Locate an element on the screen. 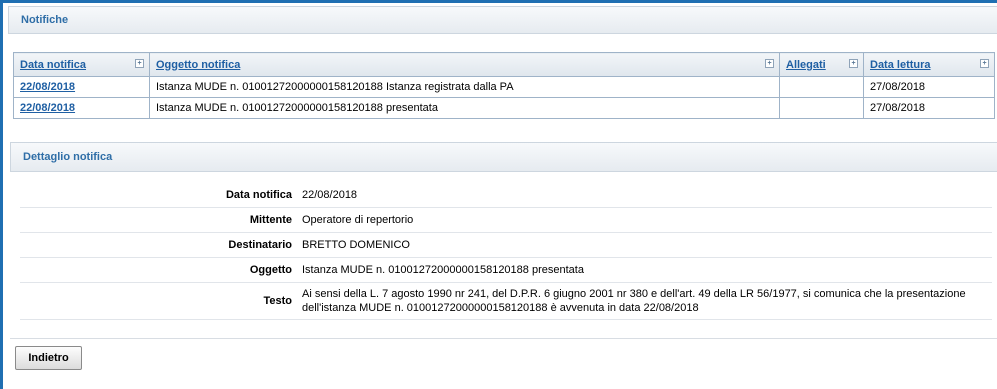 The image size is (997, 389). sort-link-data-lettura: Data lettura is located at coordinates (900, 65).